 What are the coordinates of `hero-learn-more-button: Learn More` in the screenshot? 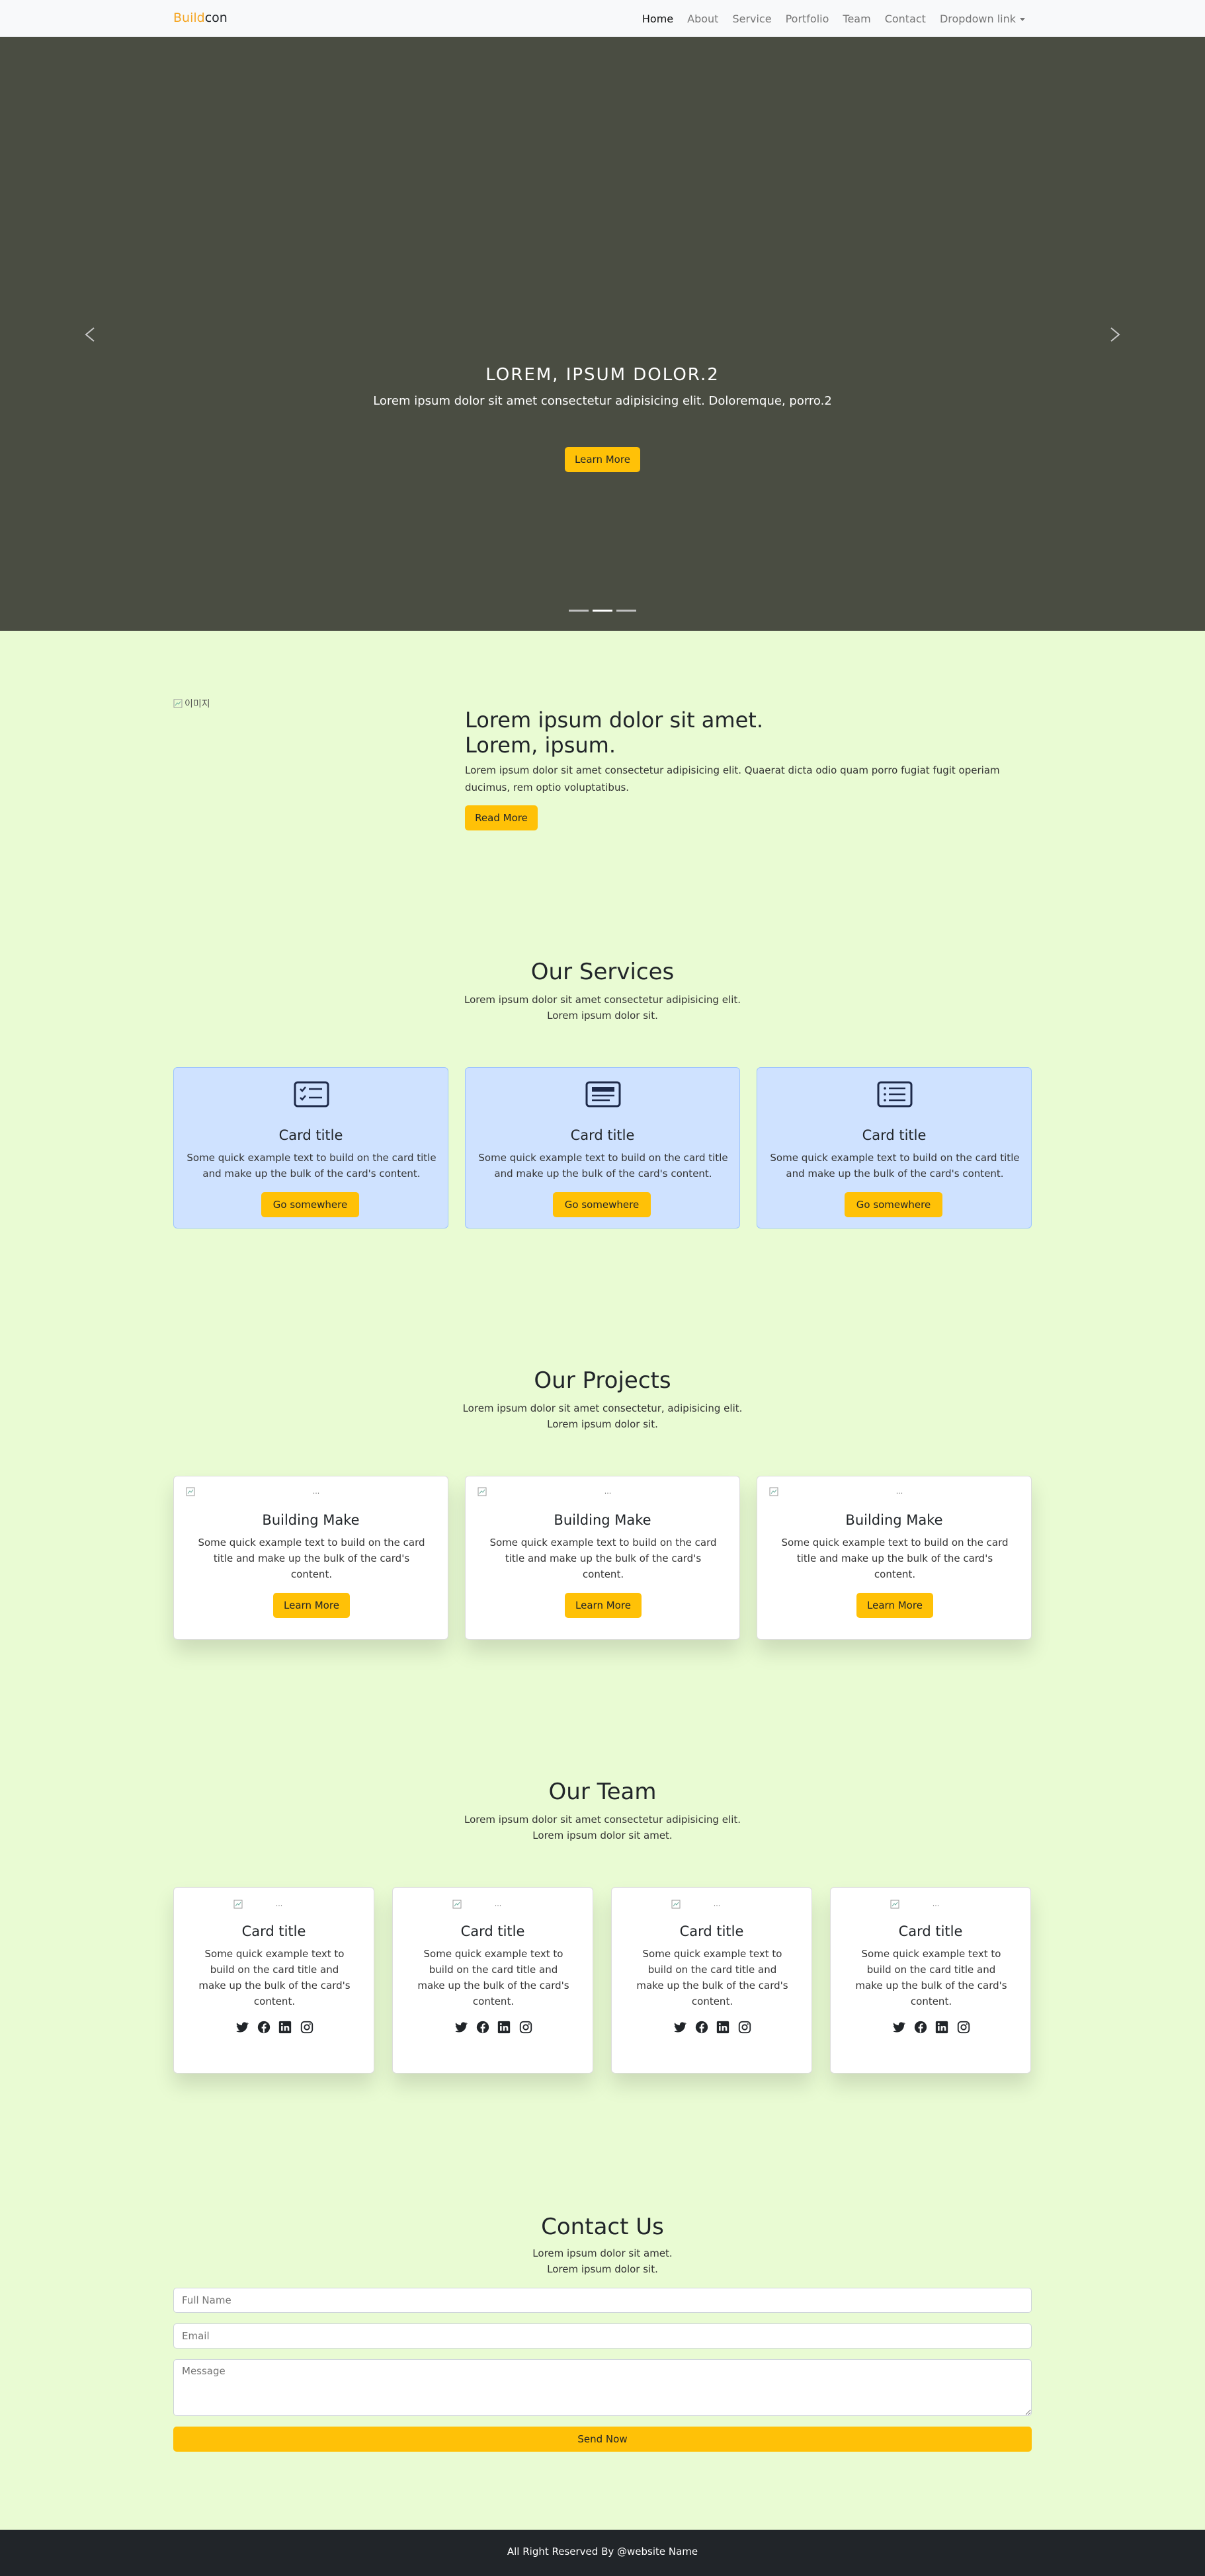 It's located at (602, 459).